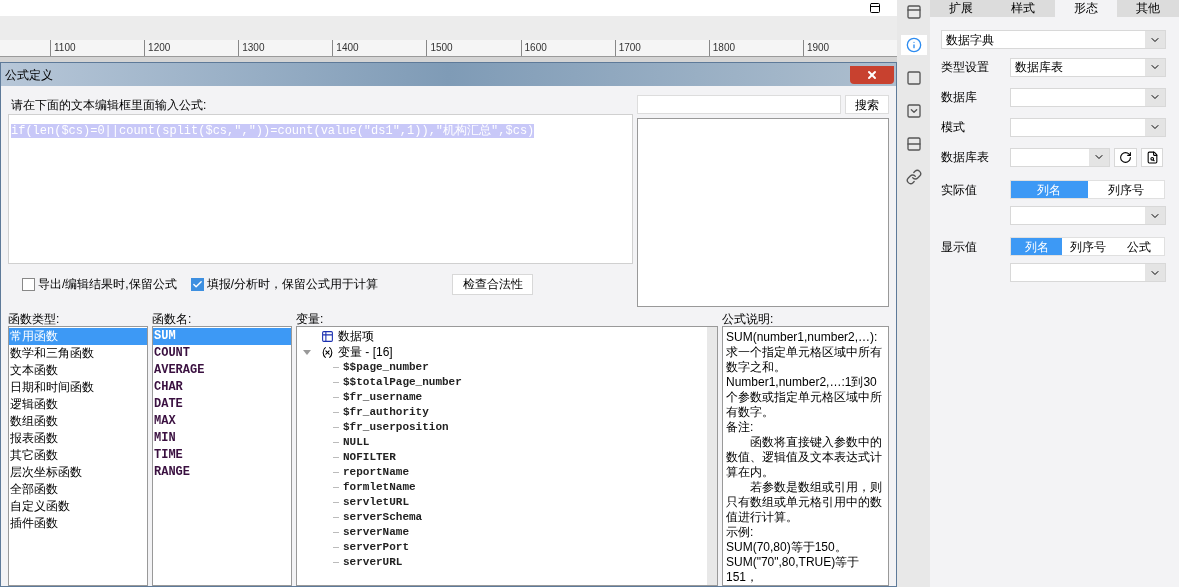  Describe the element at coordinates (913, 45) in the screenshot. I see `info-tool-button` at that location.